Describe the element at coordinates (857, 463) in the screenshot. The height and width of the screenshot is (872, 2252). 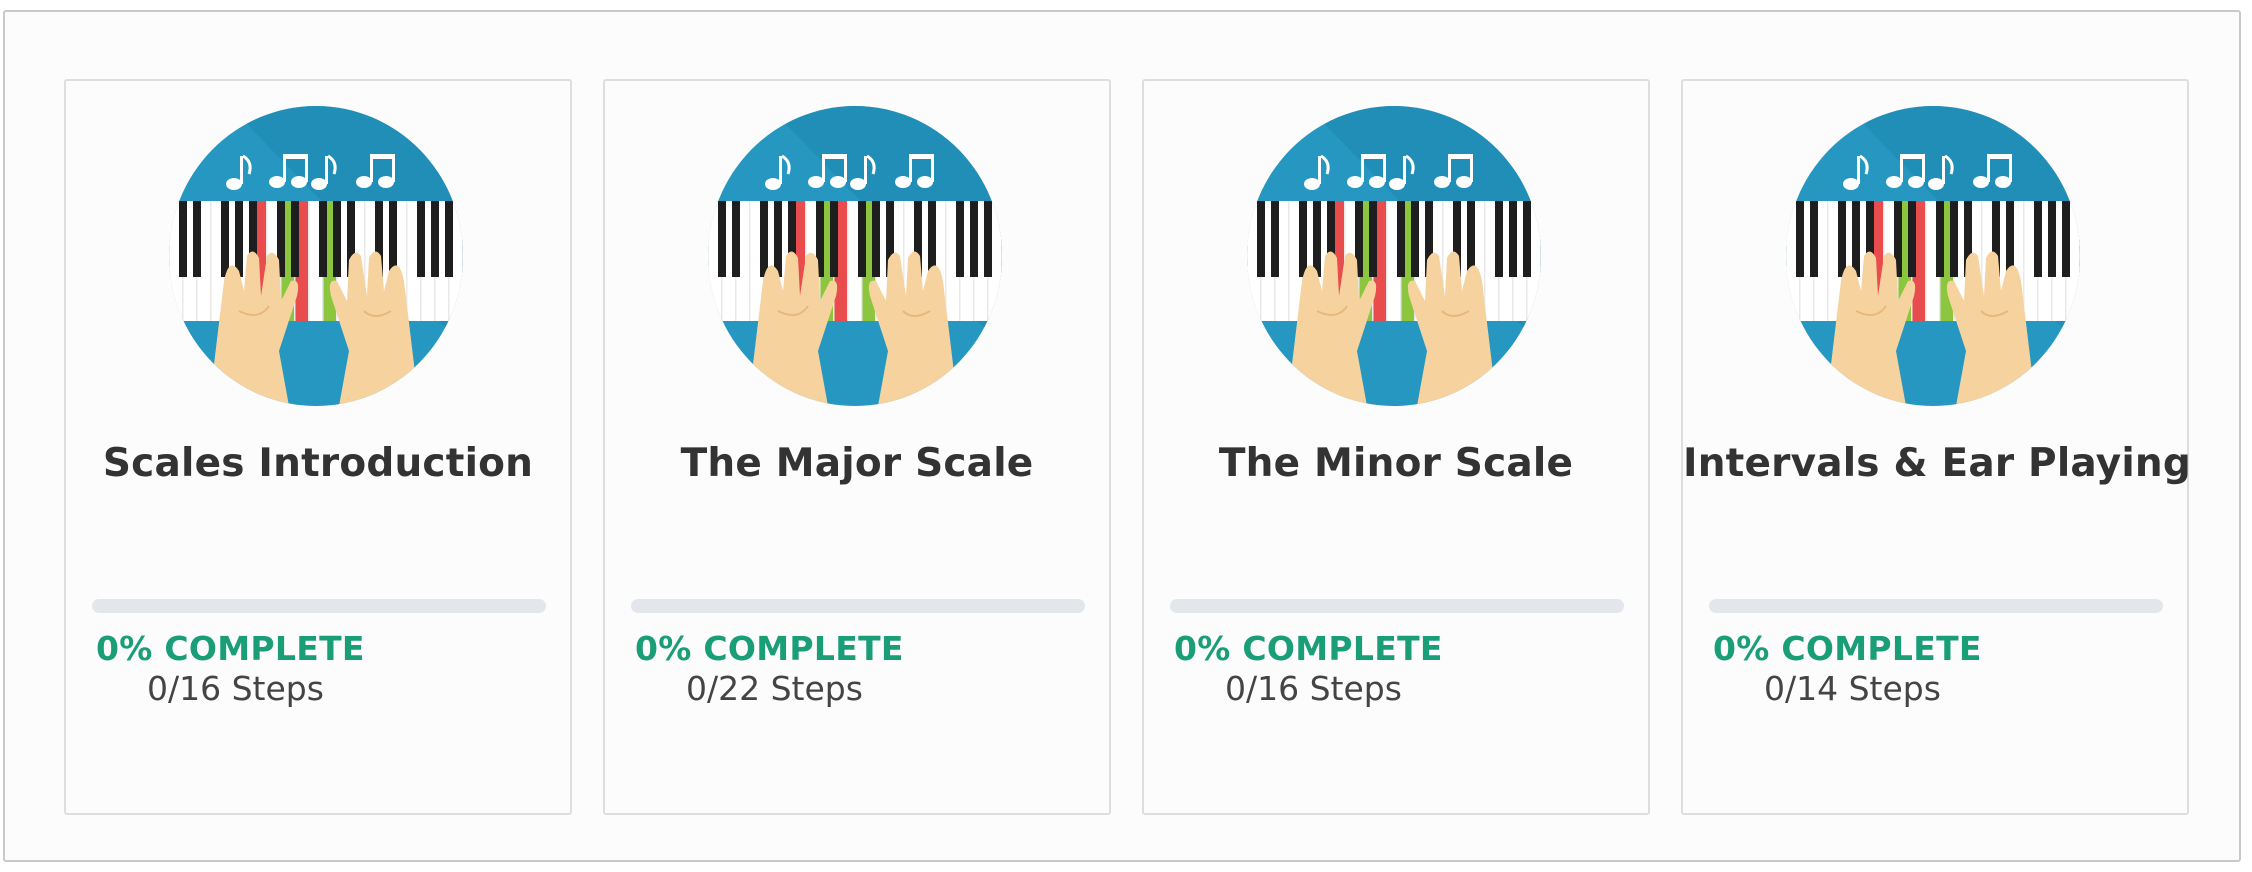
I see `course-title: The Major Scale` at that location.